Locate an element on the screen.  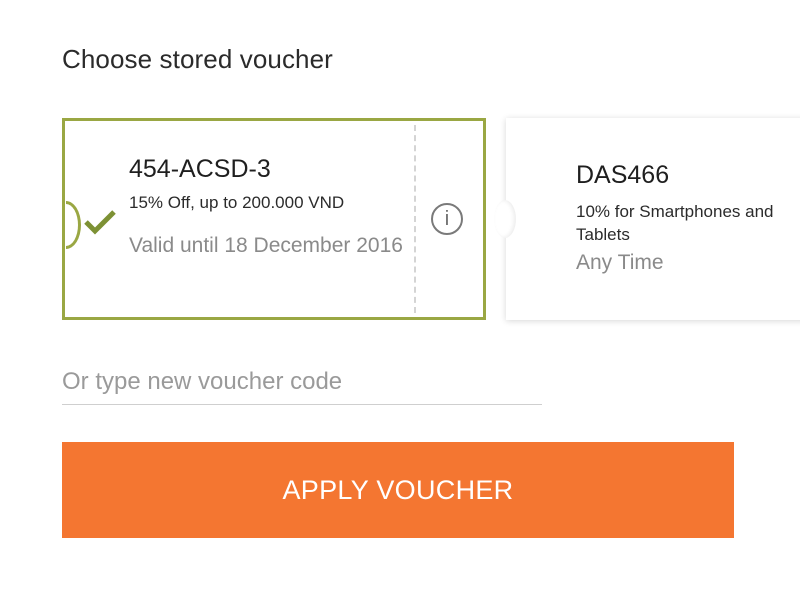
voucher-description: 10% for Smartphones and Tablets is located at coordinates (675, 223).